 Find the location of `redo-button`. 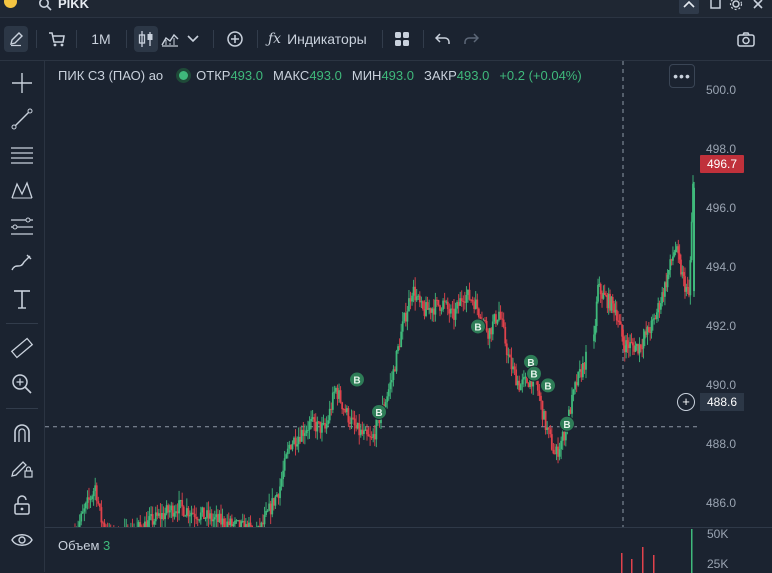

redo-button is located at coordinates (471, 39).